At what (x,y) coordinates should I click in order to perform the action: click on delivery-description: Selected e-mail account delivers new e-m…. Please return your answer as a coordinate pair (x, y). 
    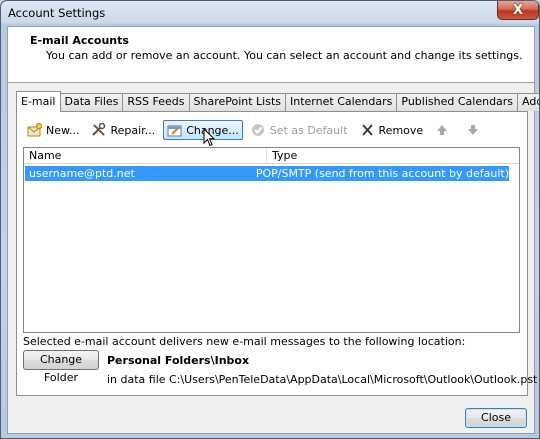
    Looking at the image, I should click on (244, 341).